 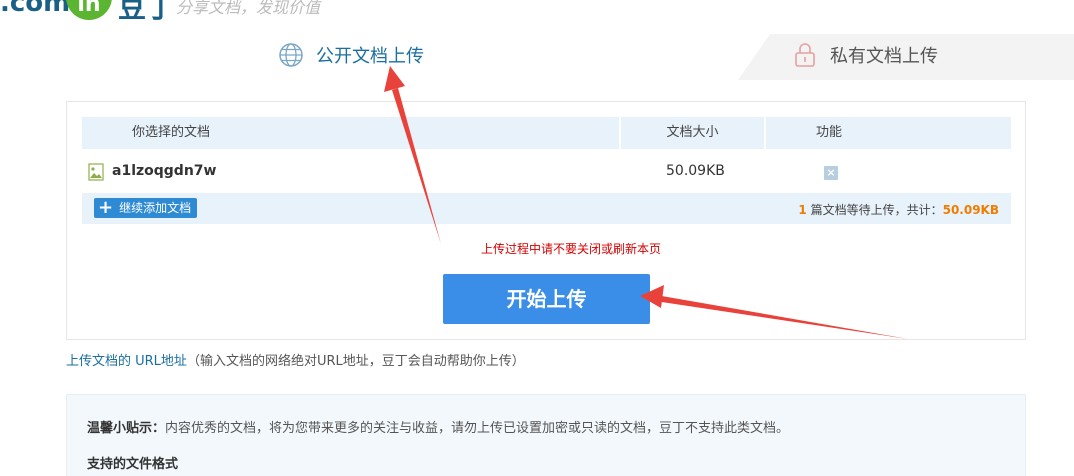 What do you see at coordinates (805, 55) in the screenshot?
I see `lock-icon` at bounding box center [805, 55].